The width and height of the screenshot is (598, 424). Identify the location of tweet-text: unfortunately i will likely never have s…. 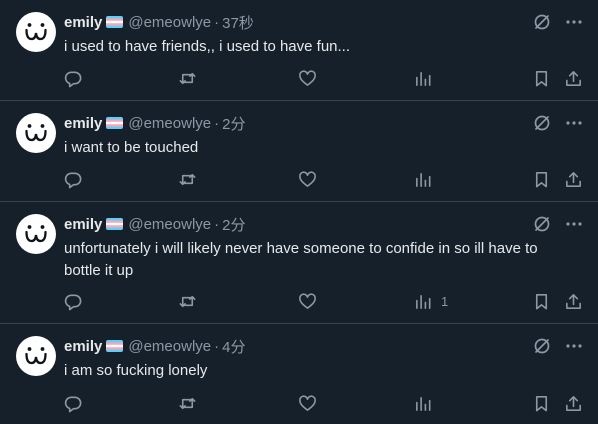
(301, 259).